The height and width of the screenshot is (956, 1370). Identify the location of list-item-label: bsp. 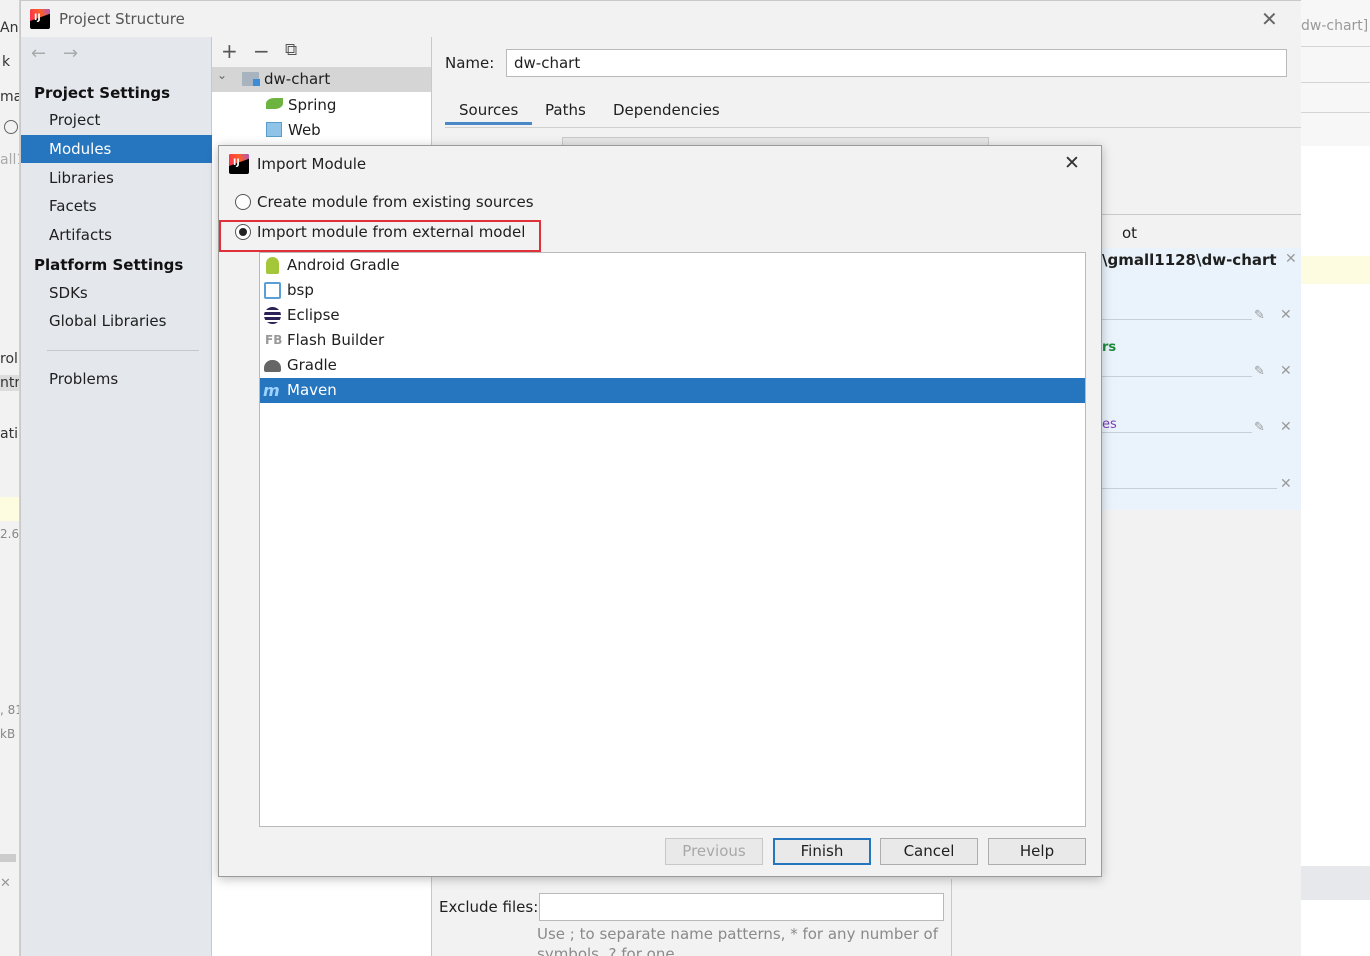
(300, 290).